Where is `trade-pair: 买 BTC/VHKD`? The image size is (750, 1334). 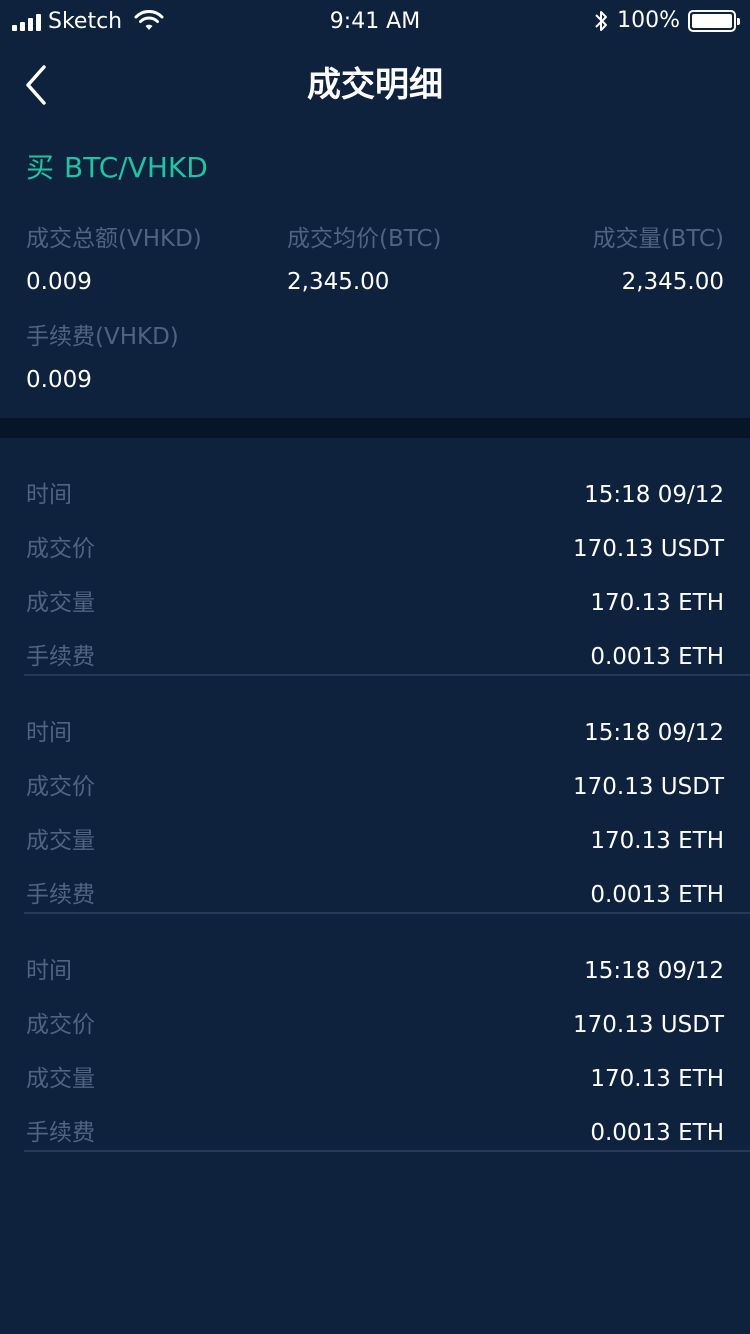
trade-pair: 买 BTC/VHKD is located at coordinates (117, 168).